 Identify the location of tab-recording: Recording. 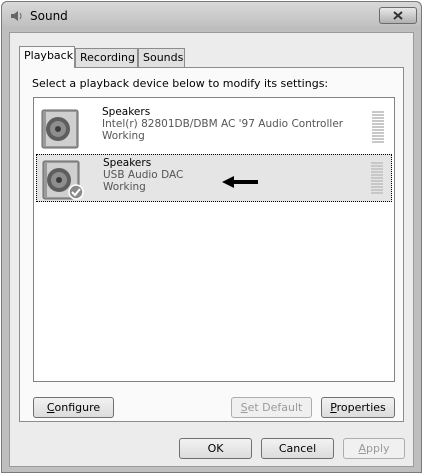
(106, 57).